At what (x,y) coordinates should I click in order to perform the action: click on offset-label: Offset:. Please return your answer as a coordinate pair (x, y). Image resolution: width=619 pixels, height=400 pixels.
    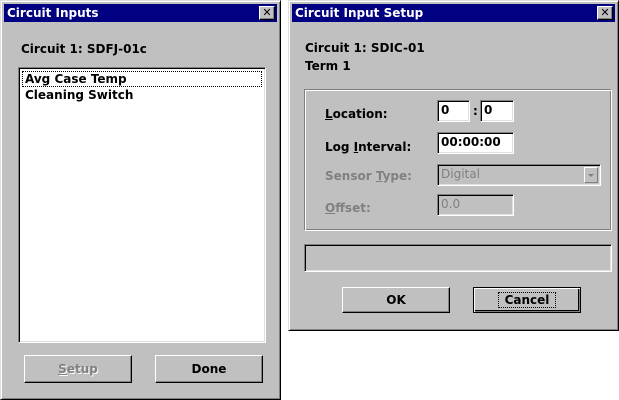
    Looking at the image, I should click on (348, 208).